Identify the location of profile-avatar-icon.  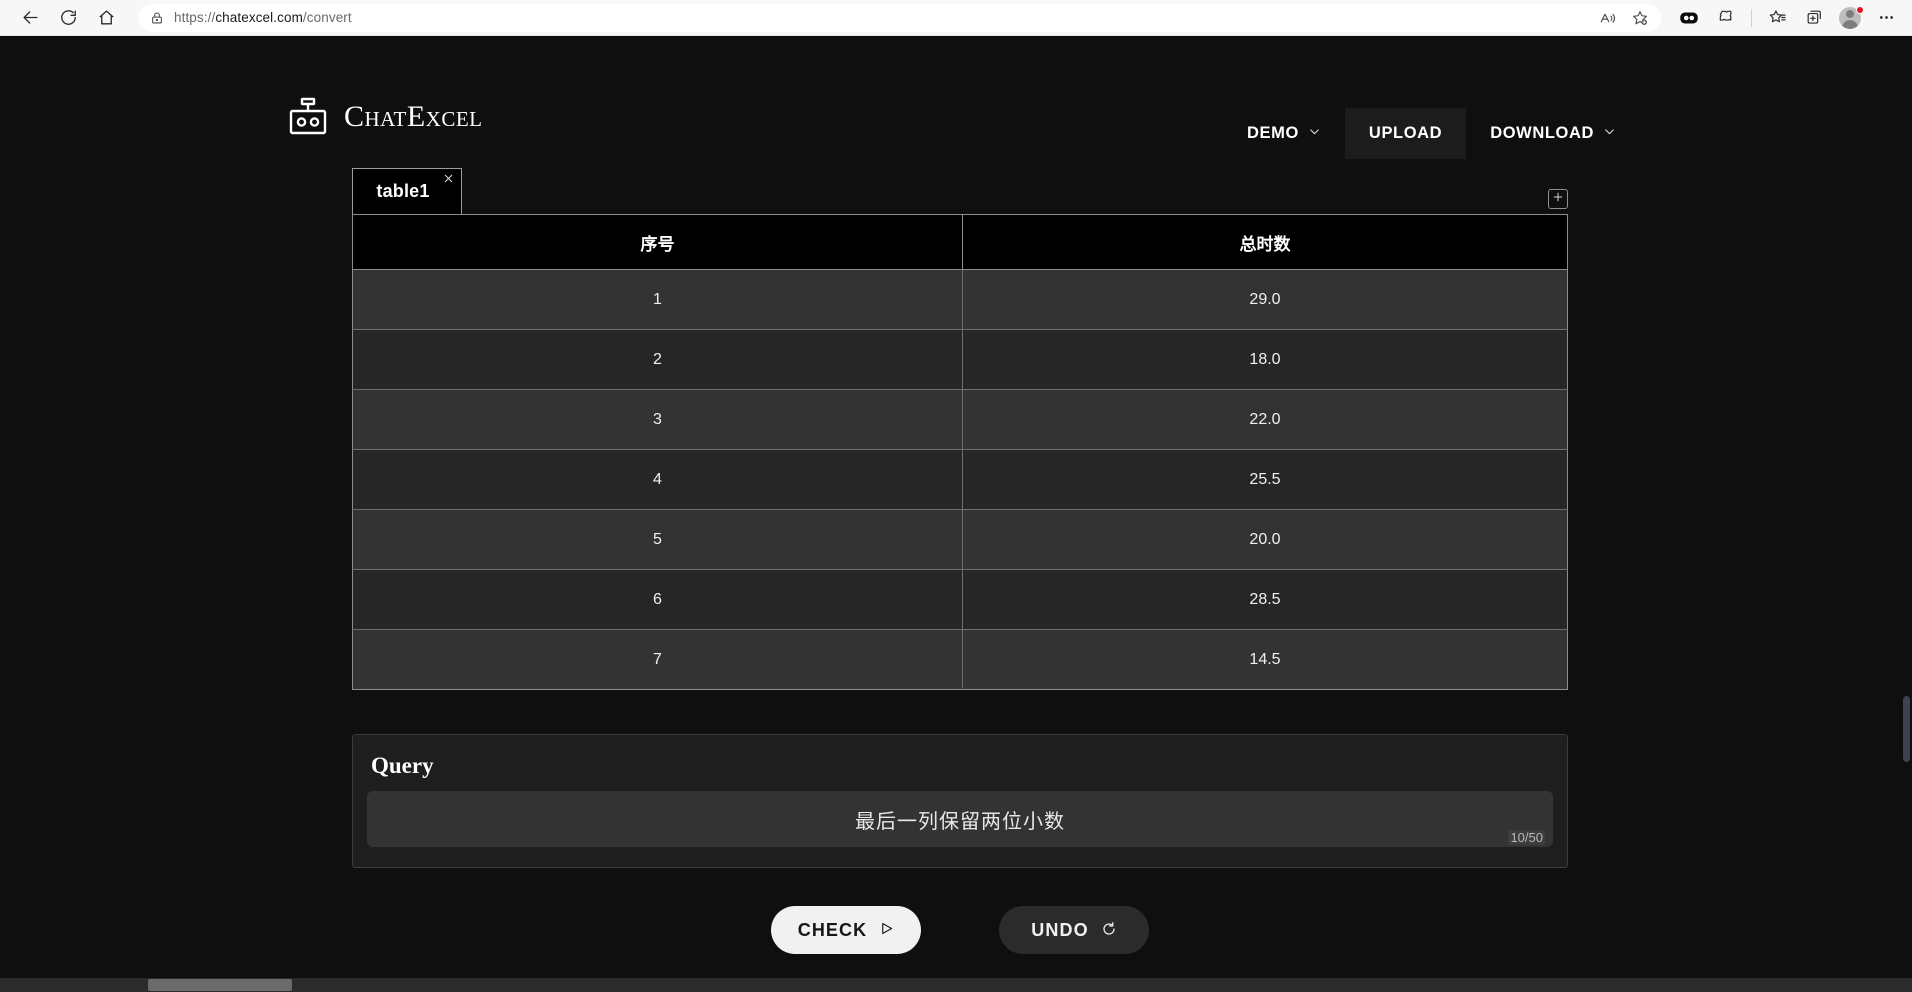
(1850, 18).